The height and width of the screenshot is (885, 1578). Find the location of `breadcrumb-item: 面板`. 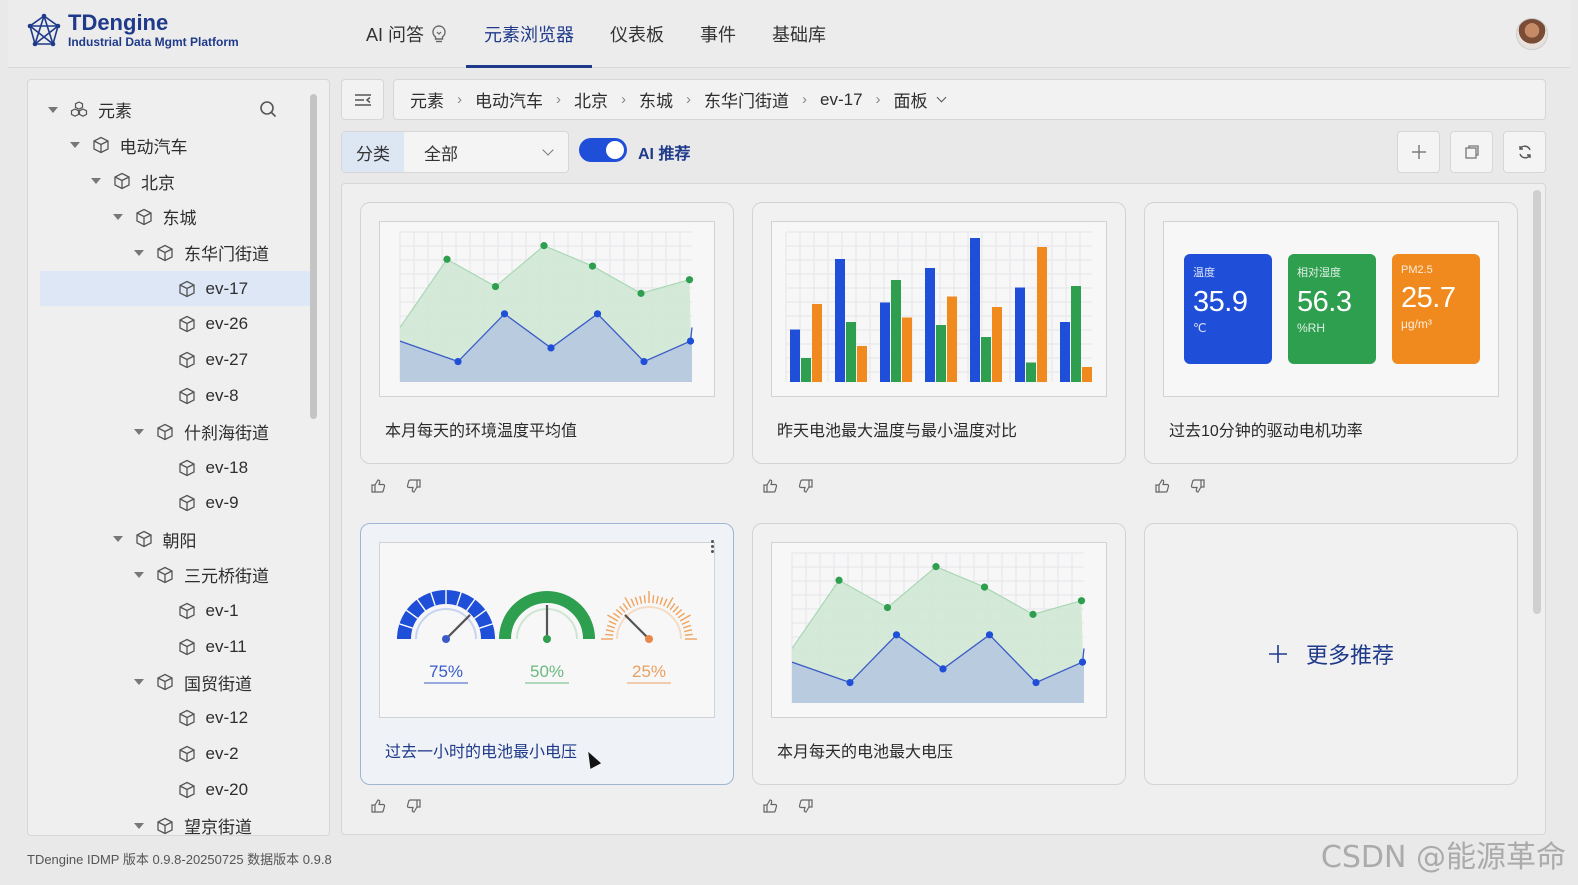

breadcrumb-item: 面板 is located at coordinates (911, 99).